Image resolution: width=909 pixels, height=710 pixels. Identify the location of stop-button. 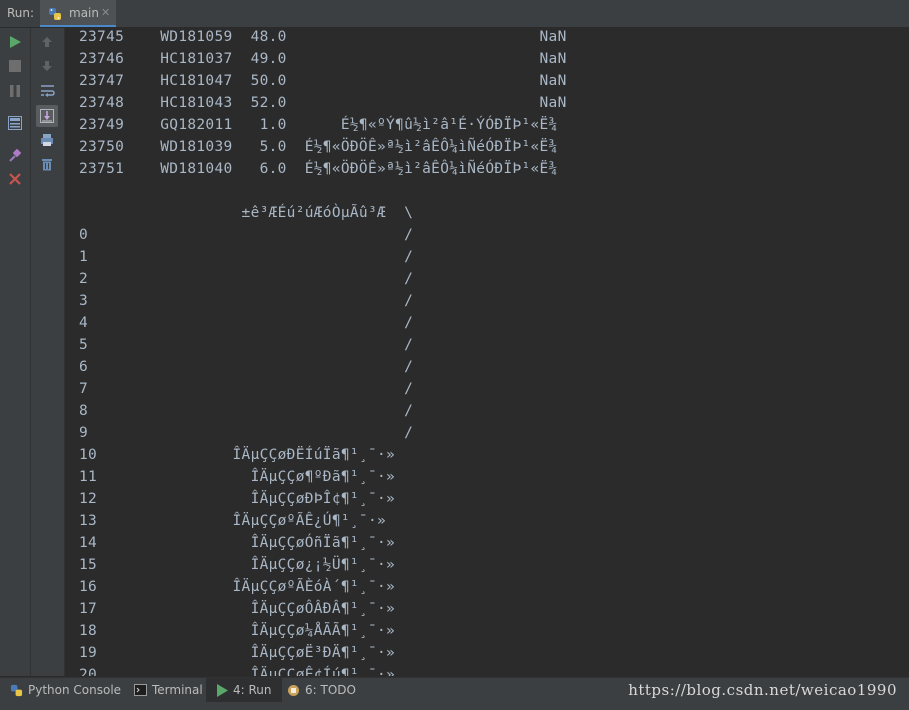
(15, 66).